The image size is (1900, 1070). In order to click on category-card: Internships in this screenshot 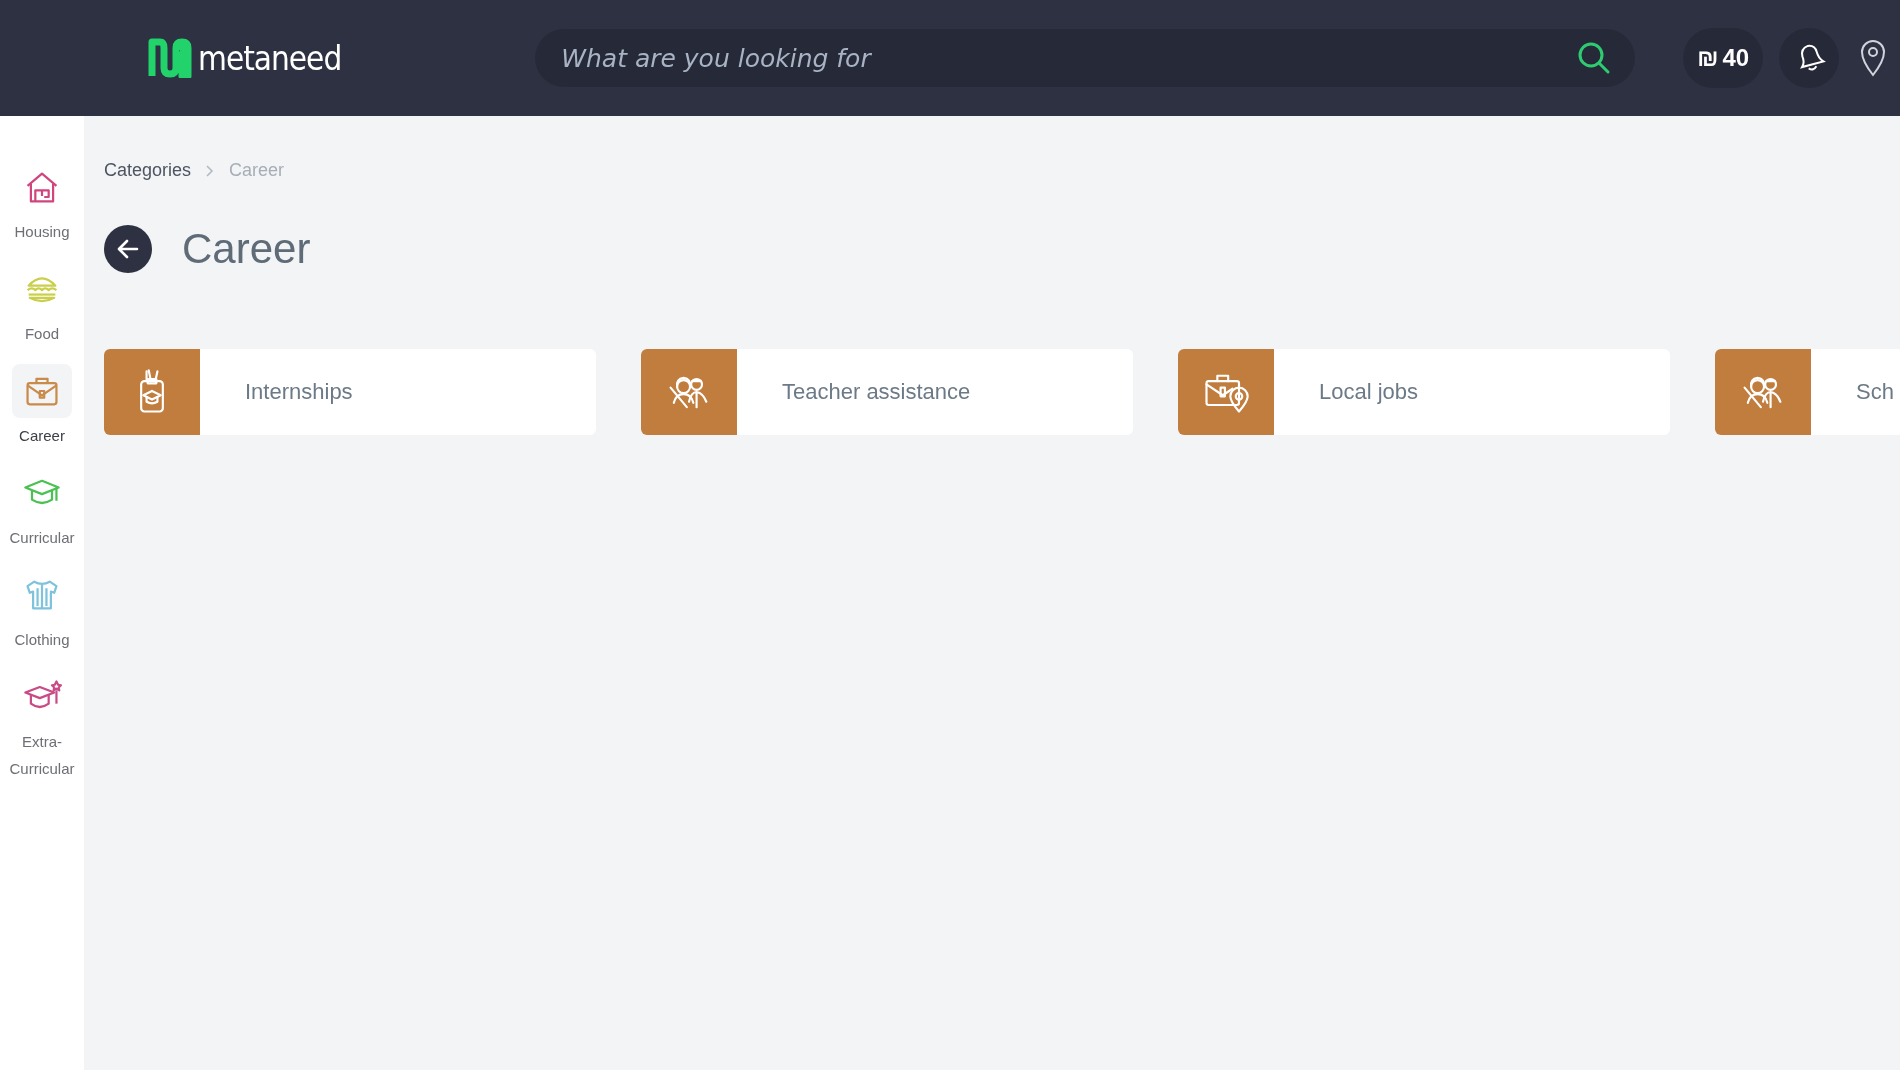, I will do `click(350, 392)`.